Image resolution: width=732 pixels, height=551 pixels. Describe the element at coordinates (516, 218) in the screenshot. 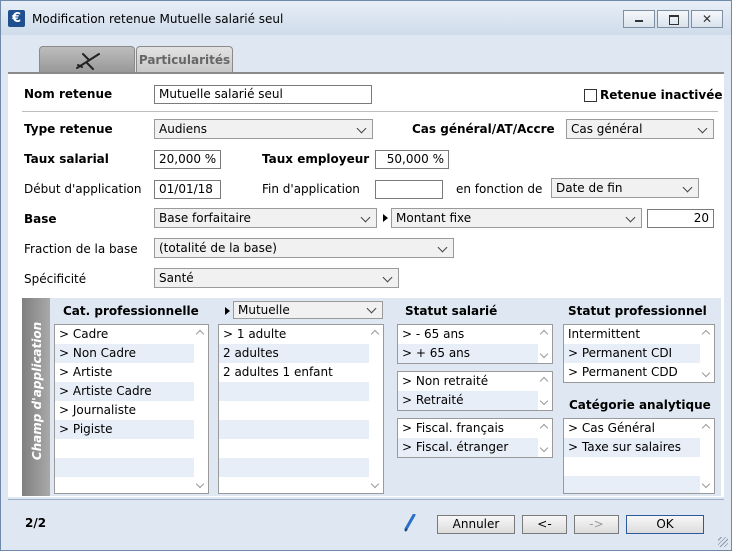

I see `montant-select: Montant fixe` at that location.